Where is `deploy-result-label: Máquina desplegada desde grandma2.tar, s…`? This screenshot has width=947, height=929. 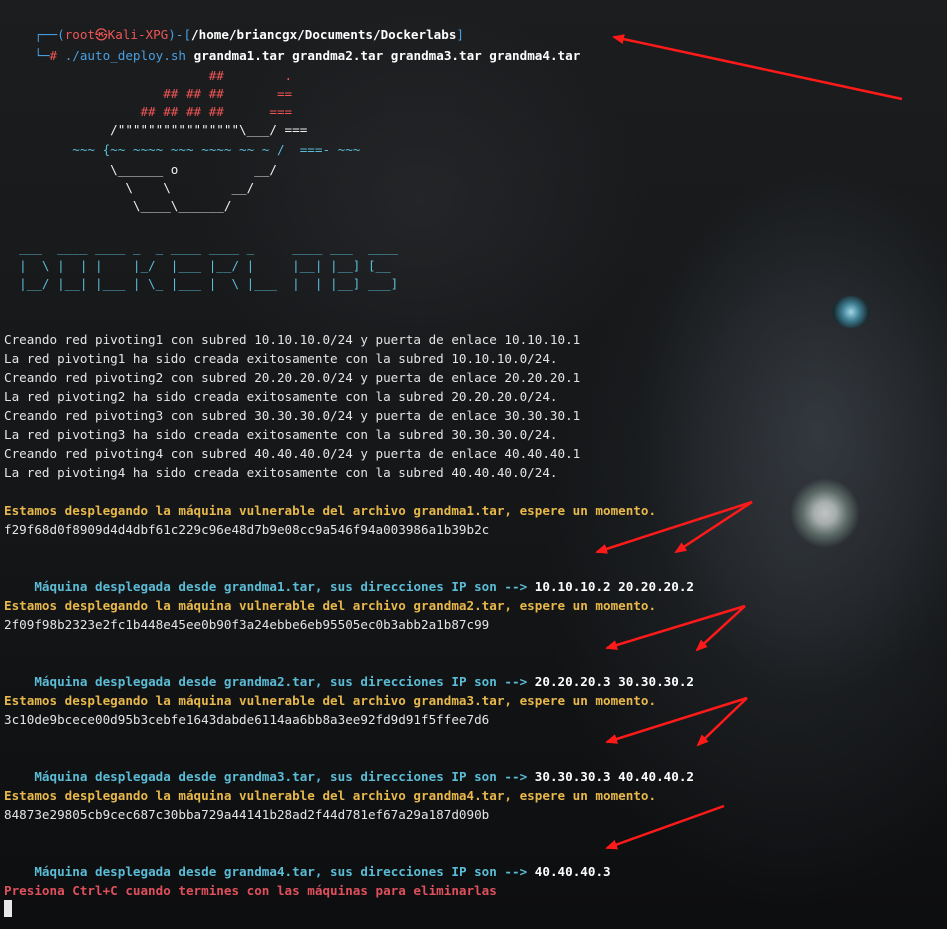 deploy-result-label: Máquina desplegada desde grandma2.tar, s… is located at coordinates (281, 681).